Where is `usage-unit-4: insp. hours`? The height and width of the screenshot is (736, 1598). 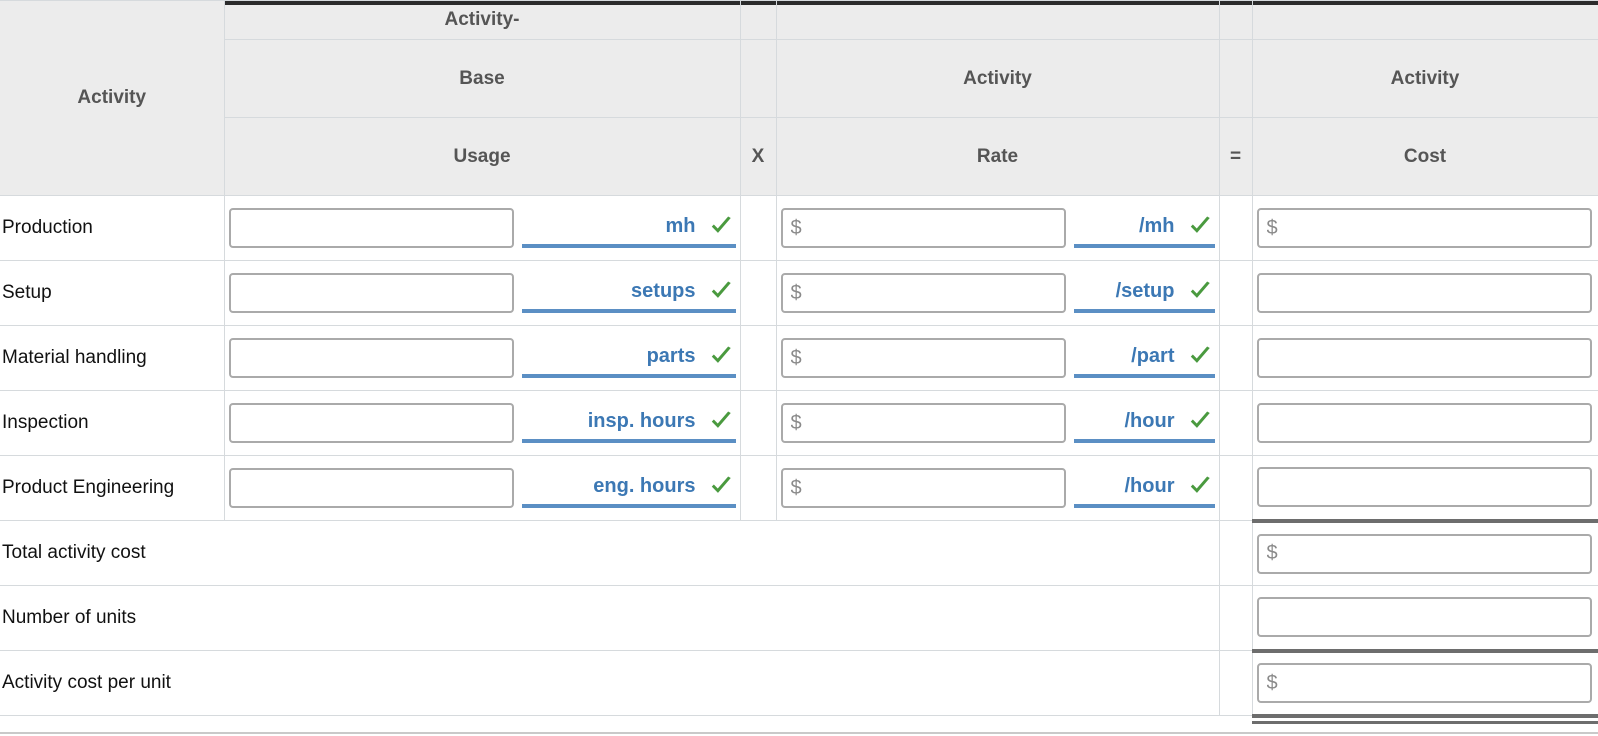 usage-unit-4: insp. hours is located at coordinates (628, 423).